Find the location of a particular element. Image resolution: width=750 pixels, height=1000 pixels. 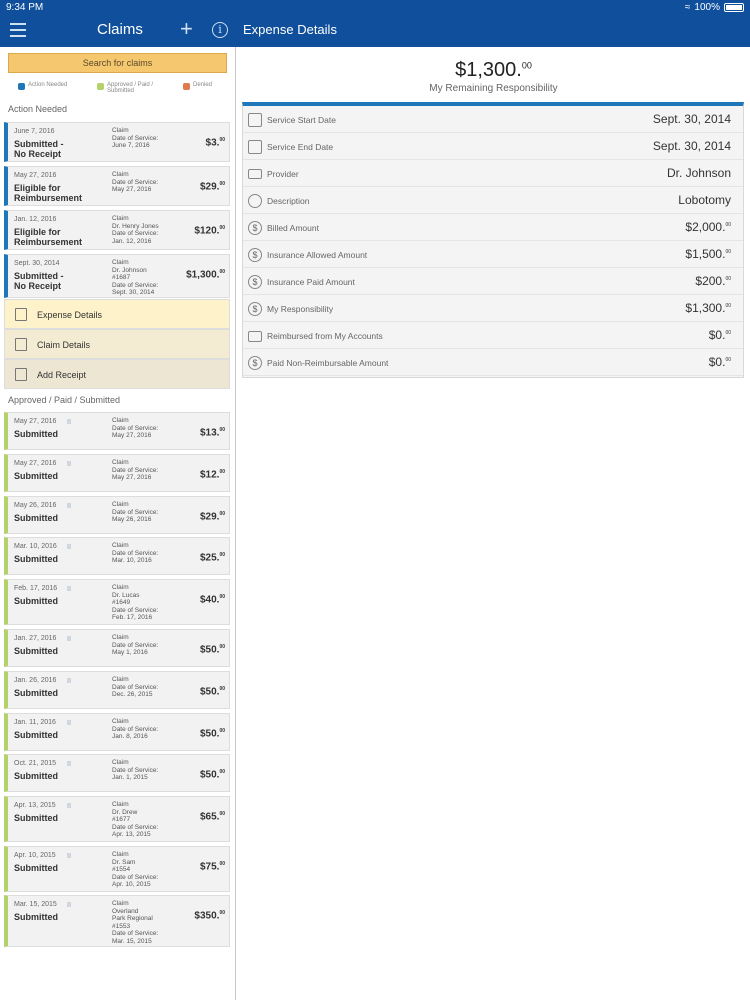

claim-amount: $50.00 is located at coordinates (212, 774).